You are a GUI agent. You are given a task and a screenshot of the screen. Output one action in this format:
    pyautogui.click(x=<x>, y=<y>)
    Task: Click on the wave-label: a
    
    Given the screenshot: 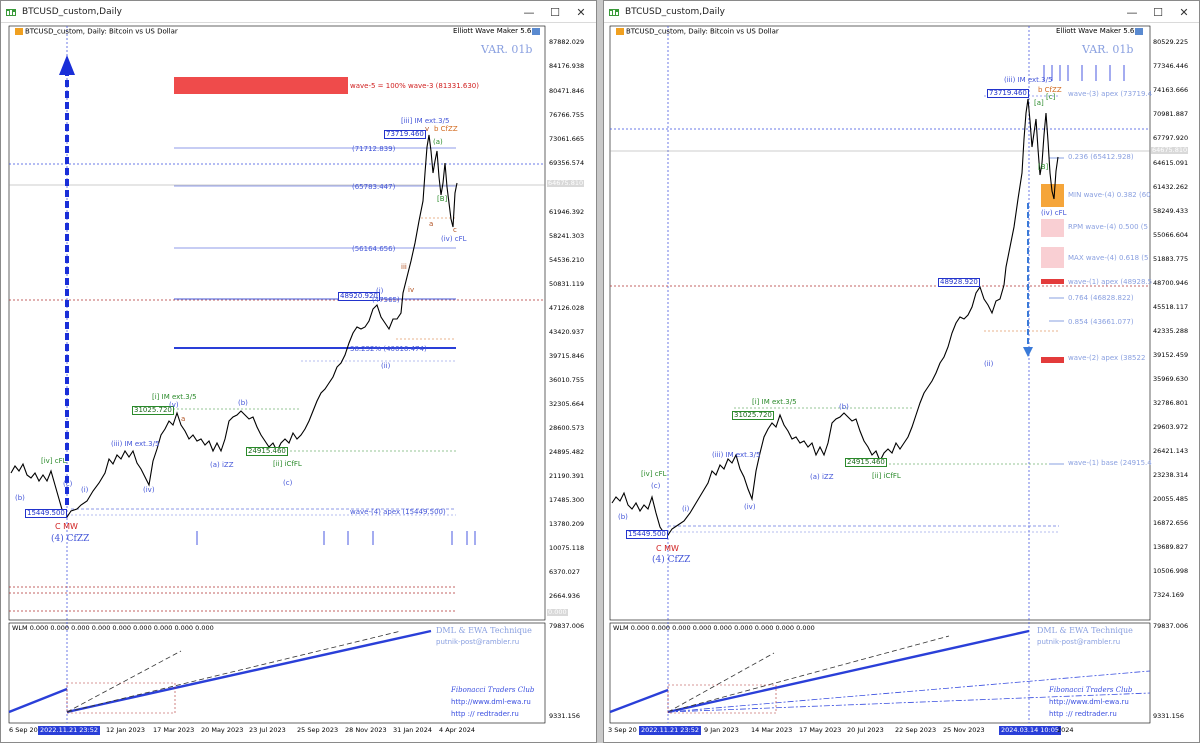 What is the action you would take?
    pyautogui.click(x=183, y=419)
    